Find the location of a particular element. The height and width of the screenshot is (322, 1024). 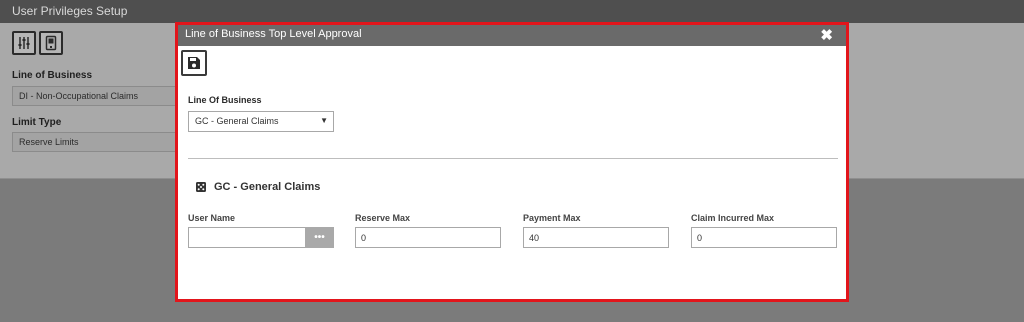

user-name-input is located at coordinates (247, 237).